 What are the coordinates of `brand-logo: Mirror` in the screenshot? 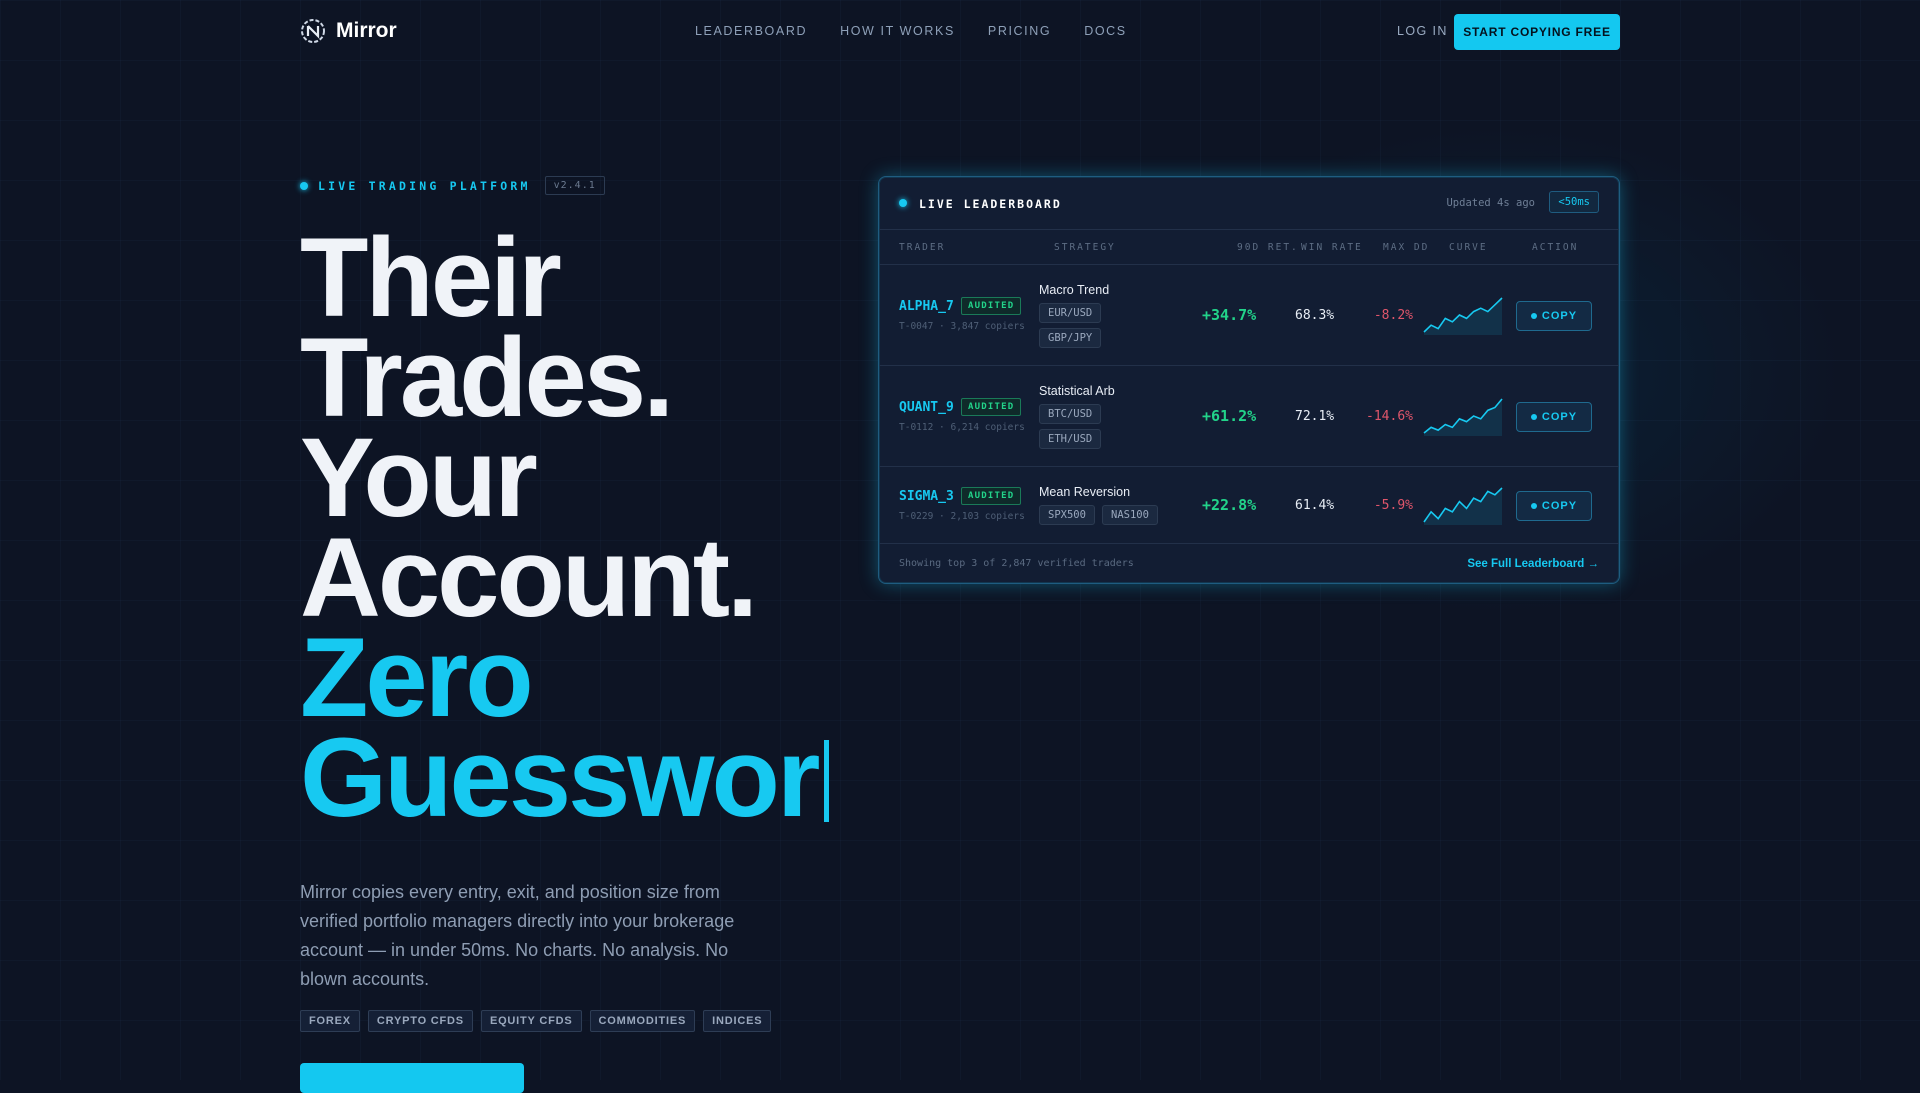 It's located at (348, 31).